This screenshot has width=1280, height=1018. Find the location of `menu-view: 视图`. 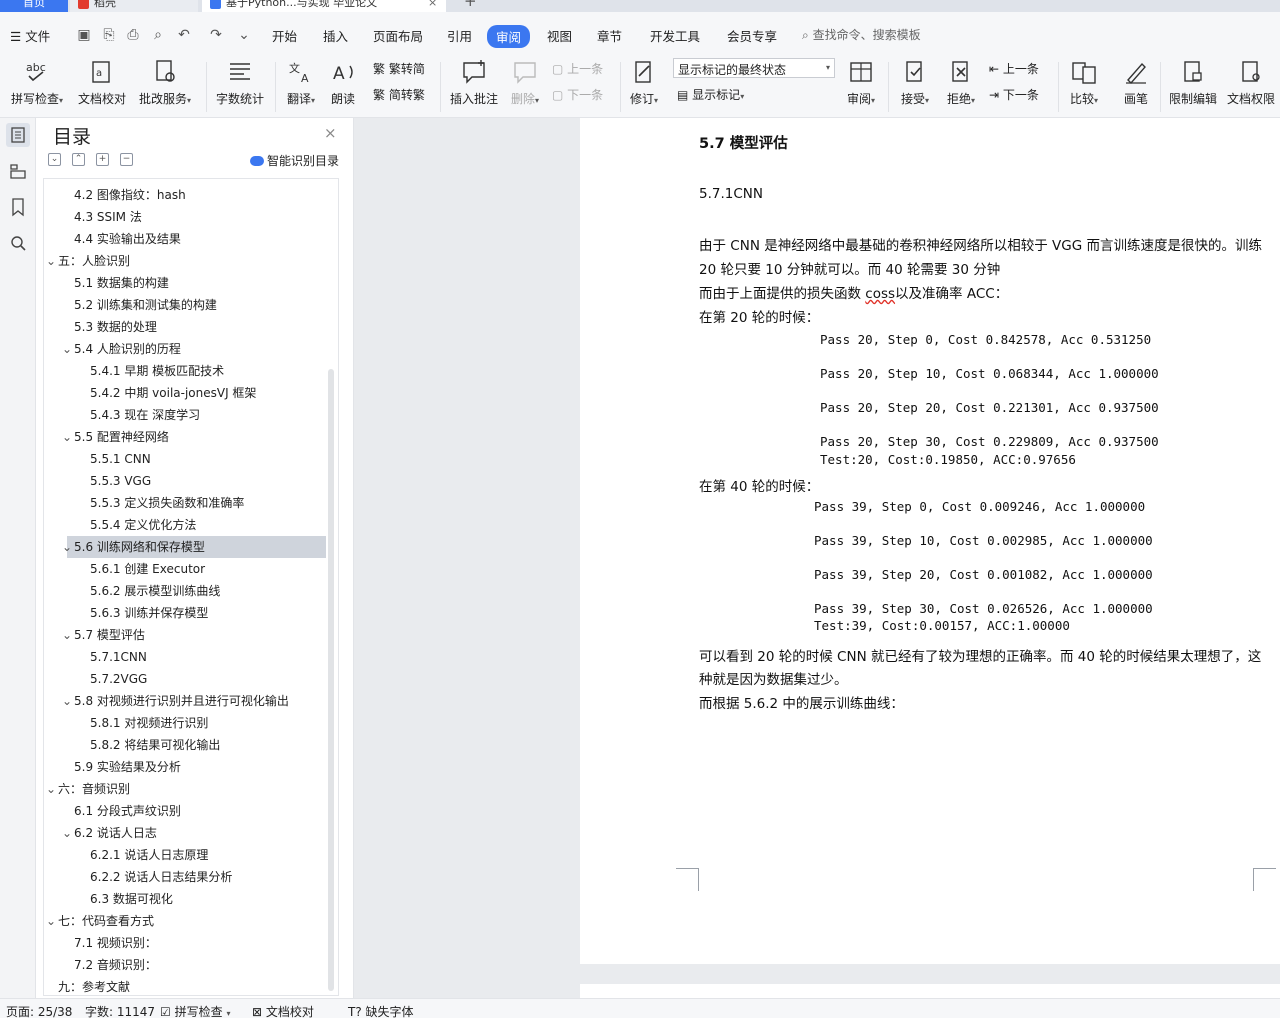

menu-view: 视图 is located at coordinates (559, 35).